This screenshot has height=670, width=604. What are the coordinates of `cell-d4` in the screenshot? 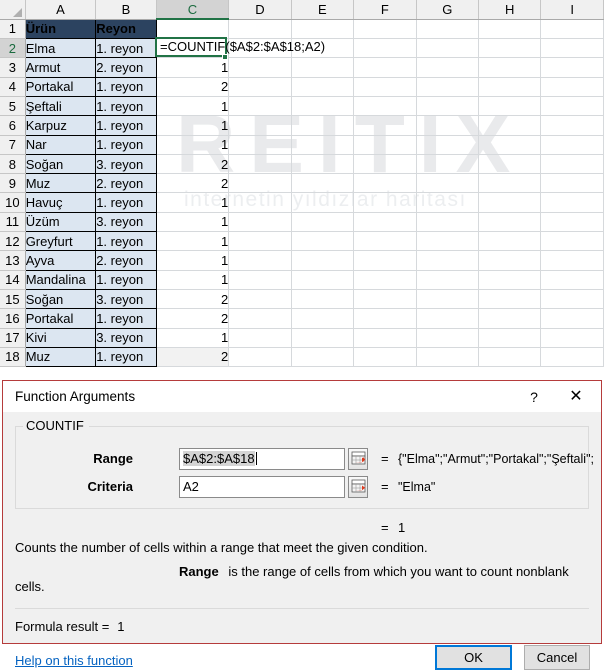 It's located at (260, 87).